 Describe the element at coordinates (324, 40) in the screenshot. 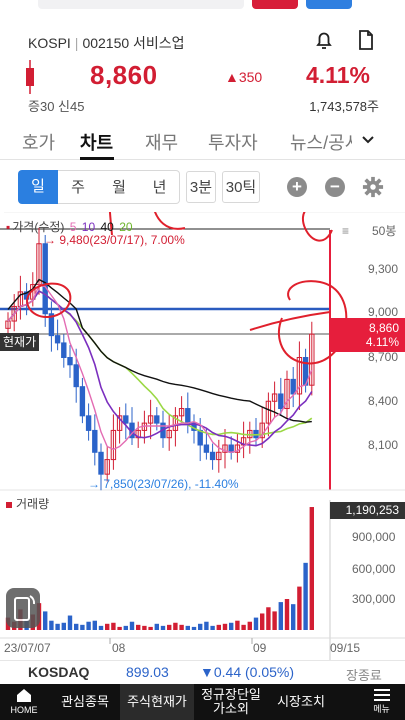

I see `bell-icon` at that location.